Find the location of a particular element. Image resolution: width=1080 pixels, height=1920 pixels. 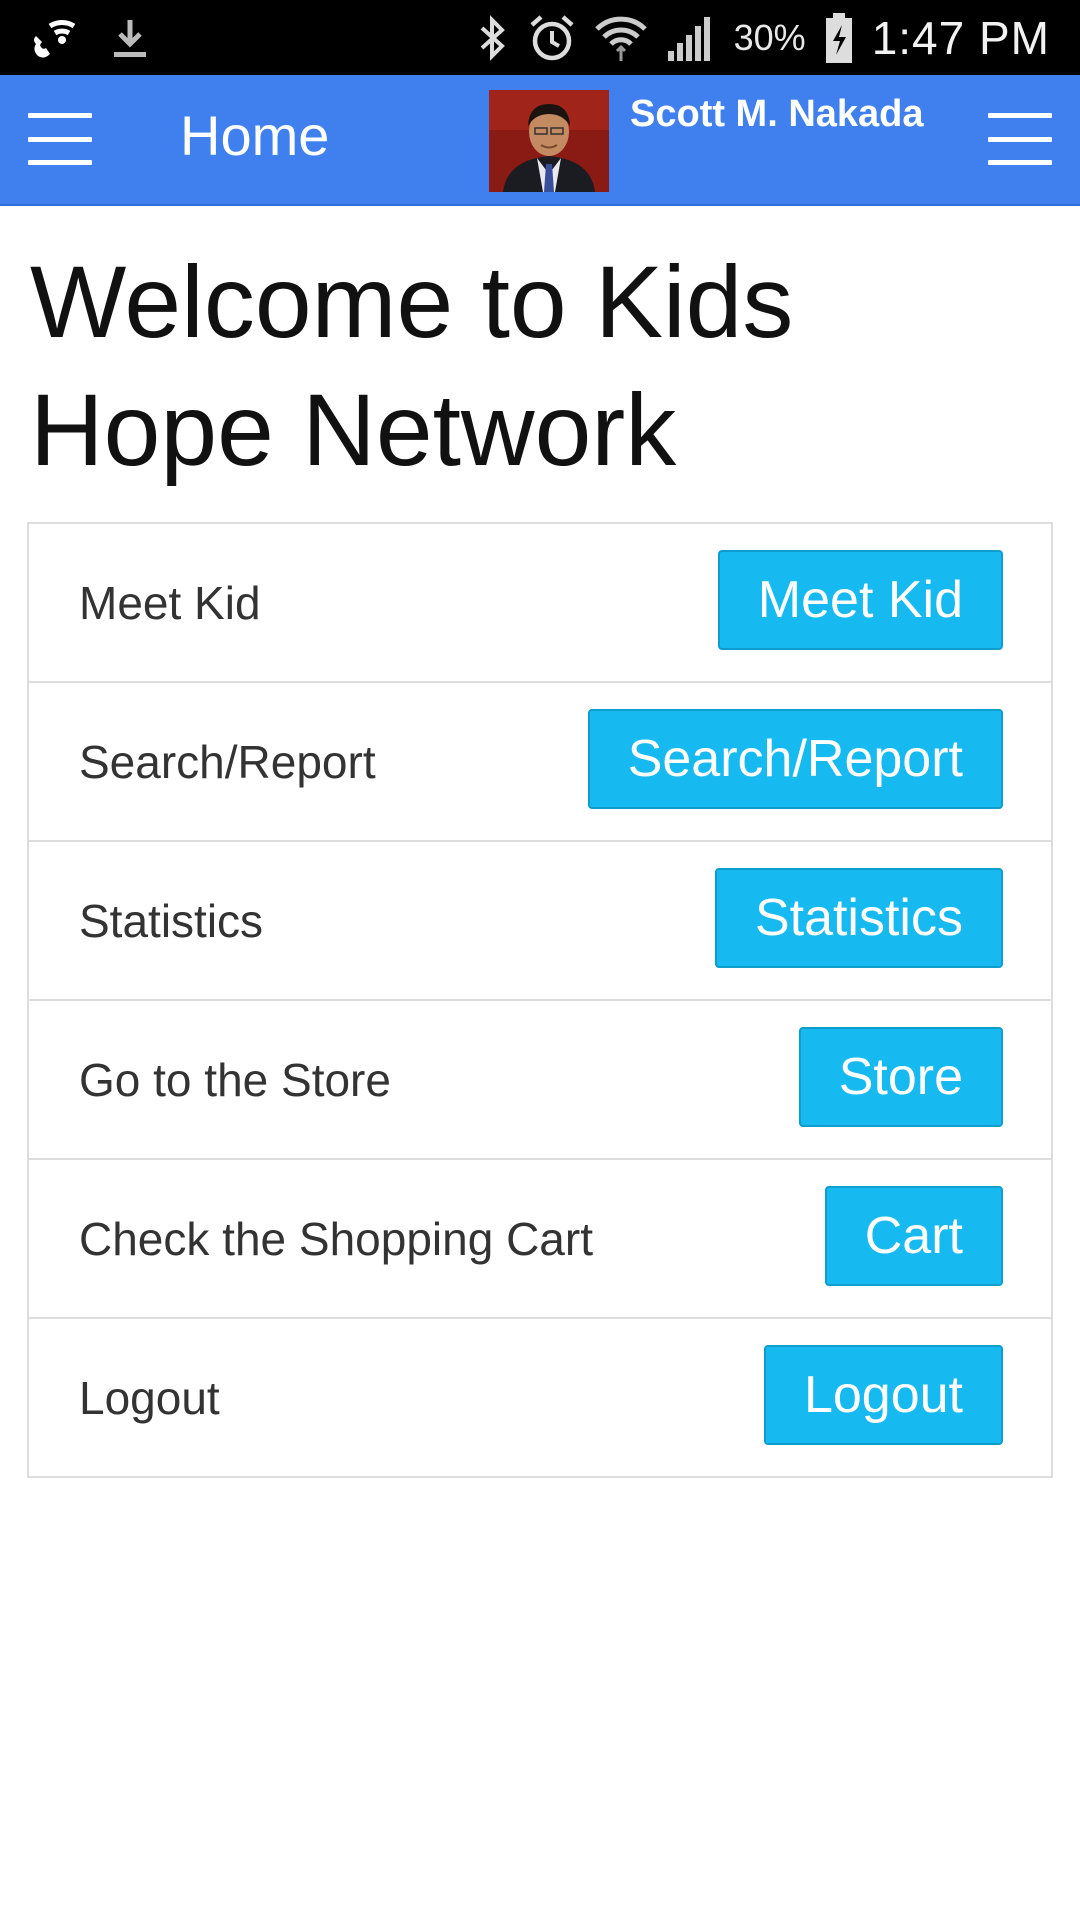

list-item-cart: Check the Shopping Cart Cart is located at coordinates (540, 1239).